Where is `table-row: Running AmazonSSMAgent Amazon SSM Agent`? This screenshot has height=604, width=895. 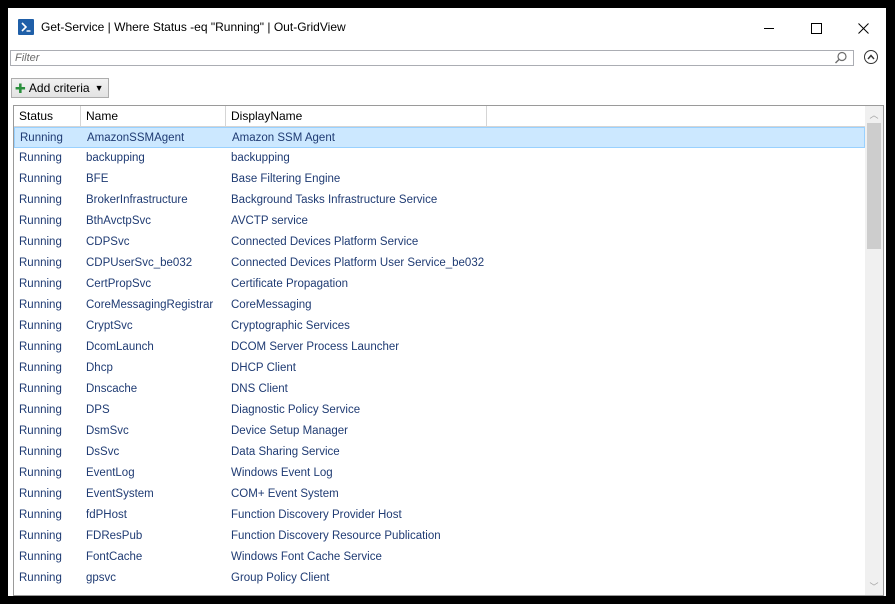 table-row: Running AmazonSSMAgent Amazon SSM Agent is located at coordinates (439, 137).